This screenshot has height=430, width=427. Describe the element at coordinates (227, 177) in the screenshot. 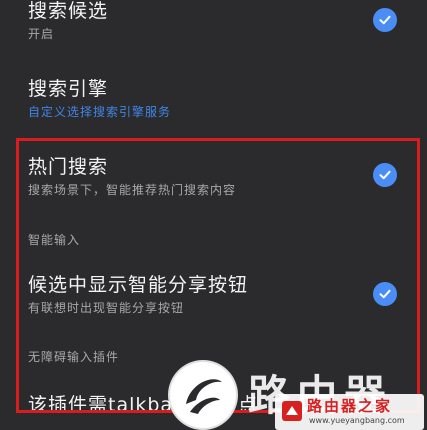

I see `hot-search-row: 热门搜索 搜索场景下，智能推荐热门搜索内容` at that location.